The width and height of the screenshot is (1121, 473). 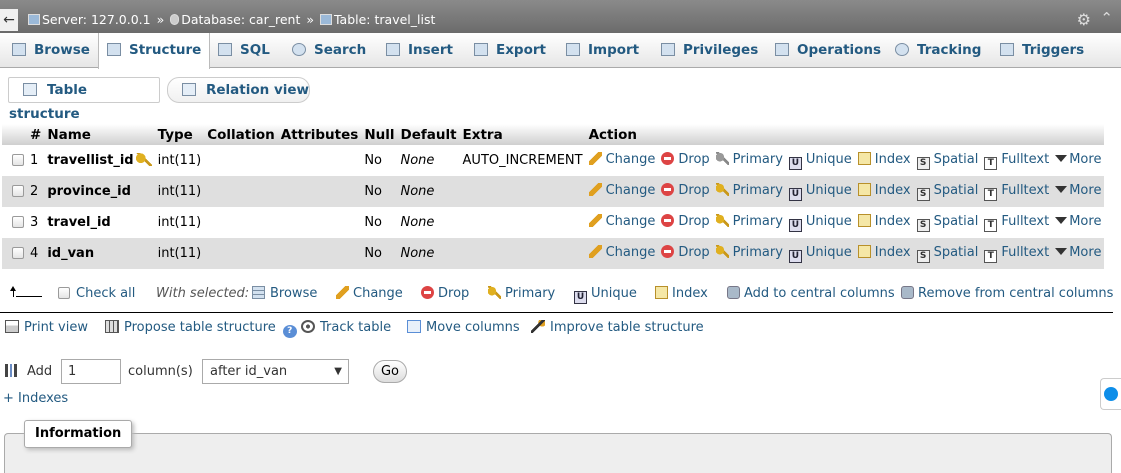 I want to click on tab-triggers: Triggers, so click(x=1042, y=50).